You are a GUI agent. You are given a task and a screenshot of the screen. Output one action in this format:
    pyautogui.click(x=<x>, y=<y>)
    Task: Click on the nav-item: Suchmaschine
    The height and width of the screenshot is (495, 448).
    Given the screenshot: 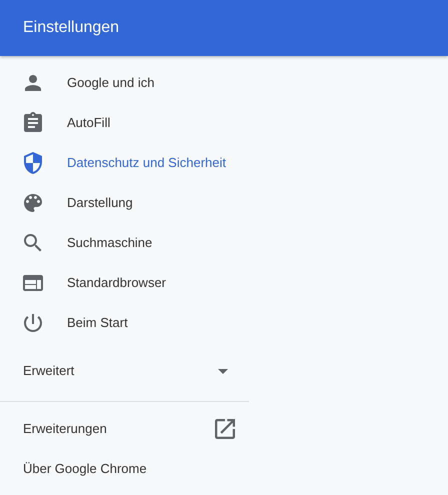 What is the action you would take?
    pyautogui.click(x=124, y=243)
    